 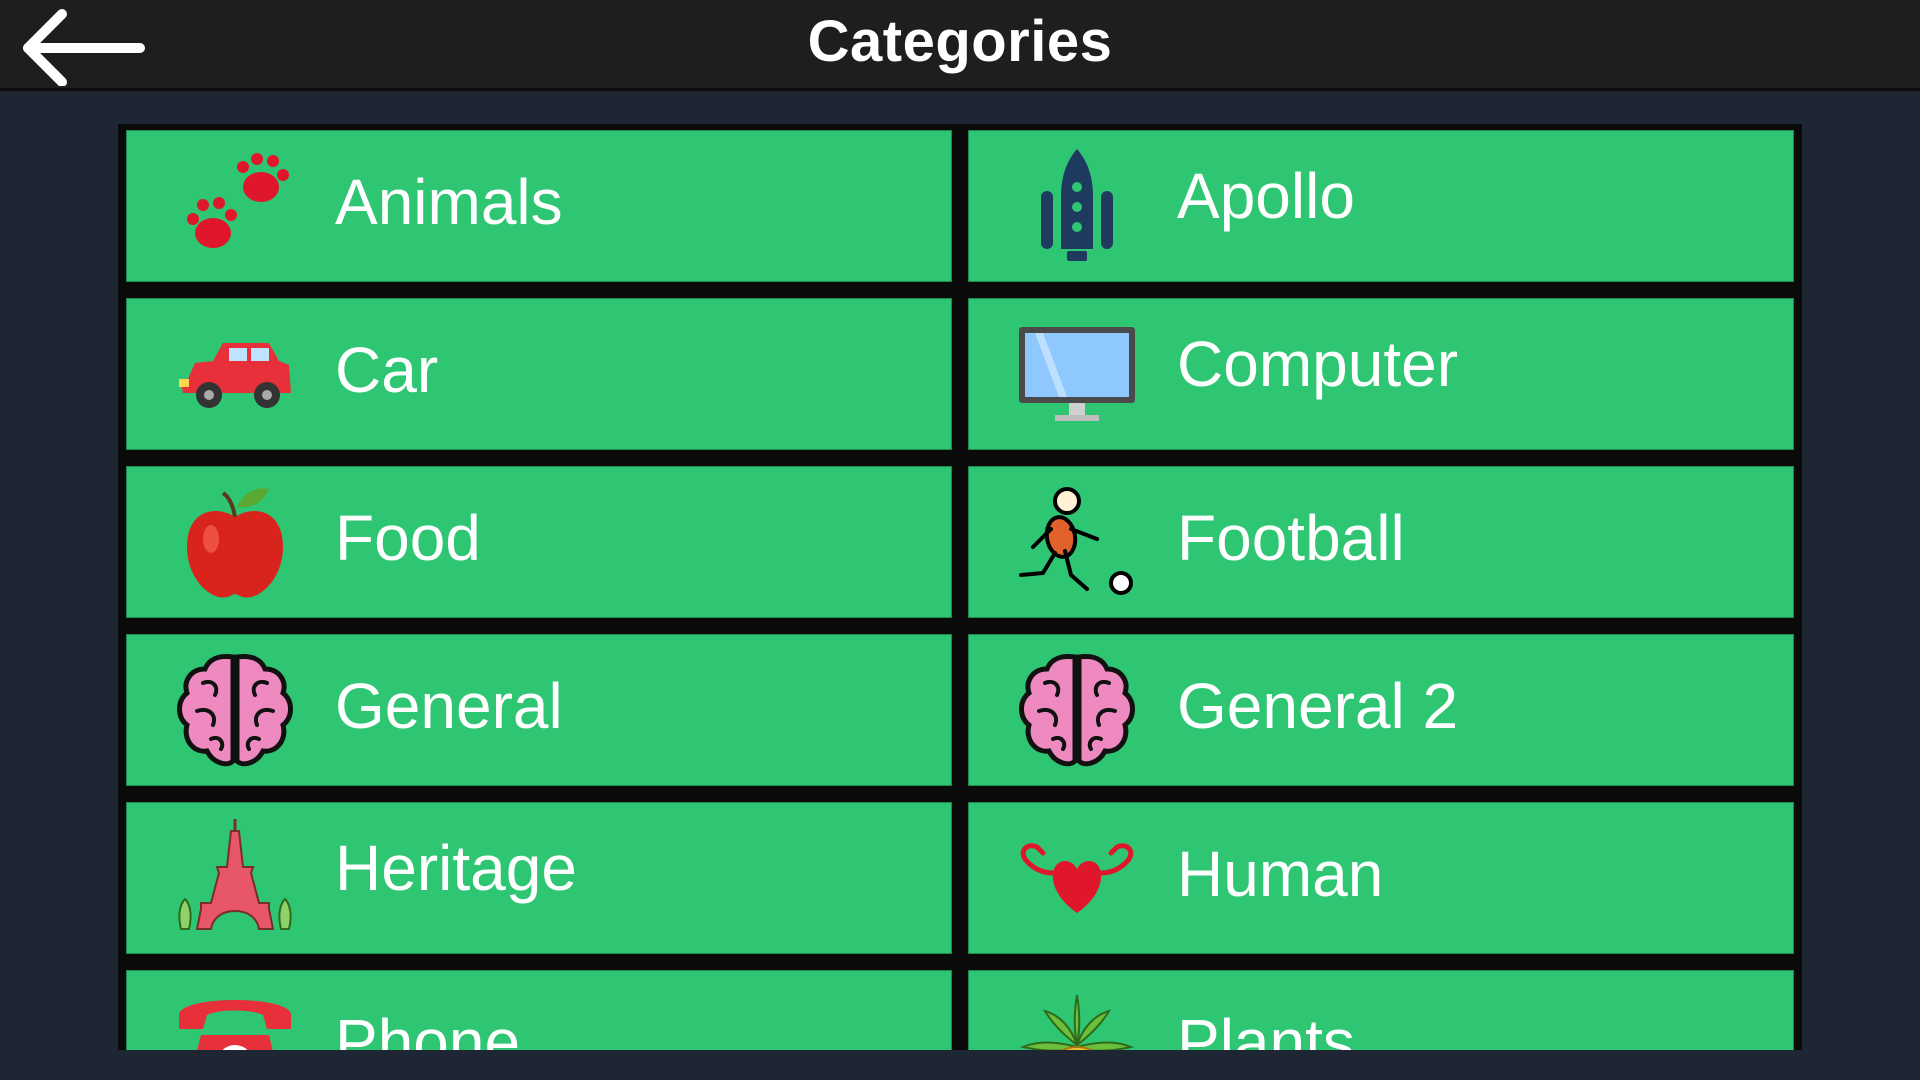 I want to click on car-icon, so click(x=235, y=375).